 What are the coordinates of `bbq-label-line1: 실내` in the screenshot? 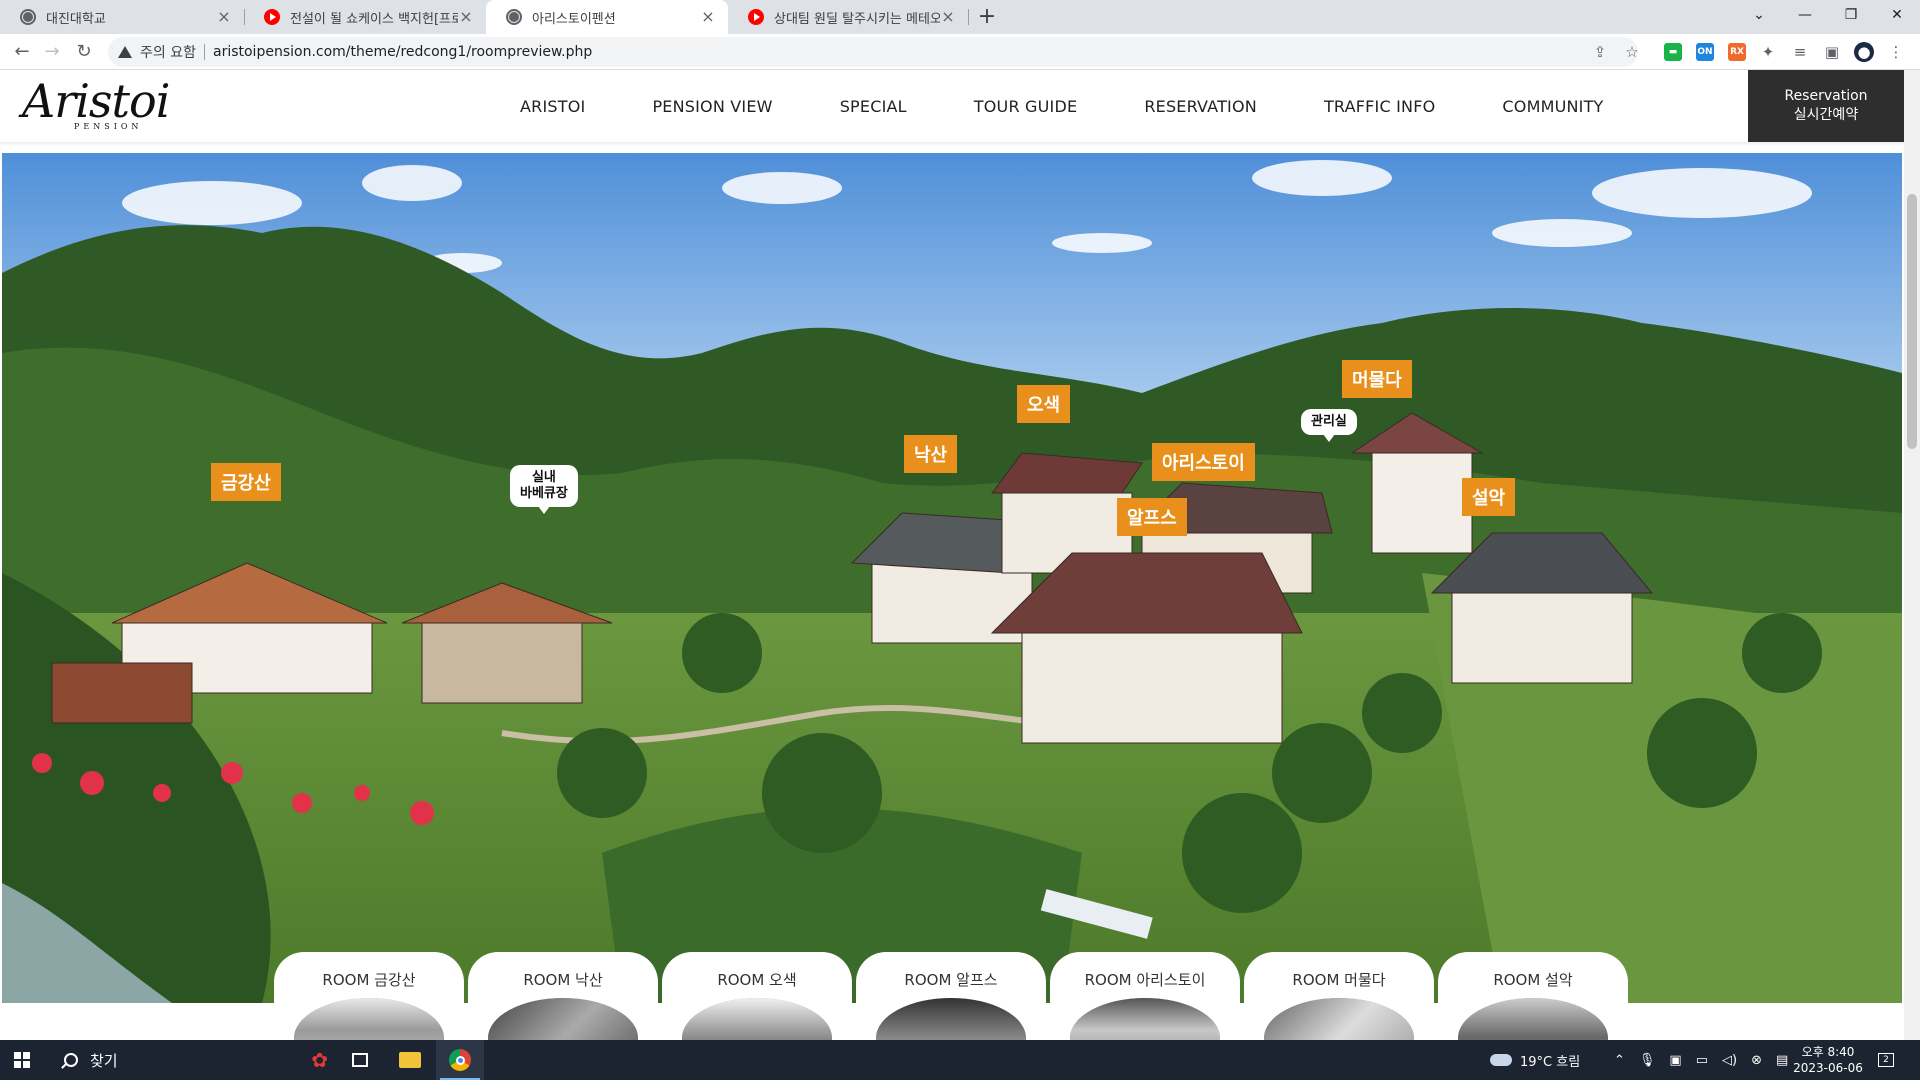 It's located at (543, 477).